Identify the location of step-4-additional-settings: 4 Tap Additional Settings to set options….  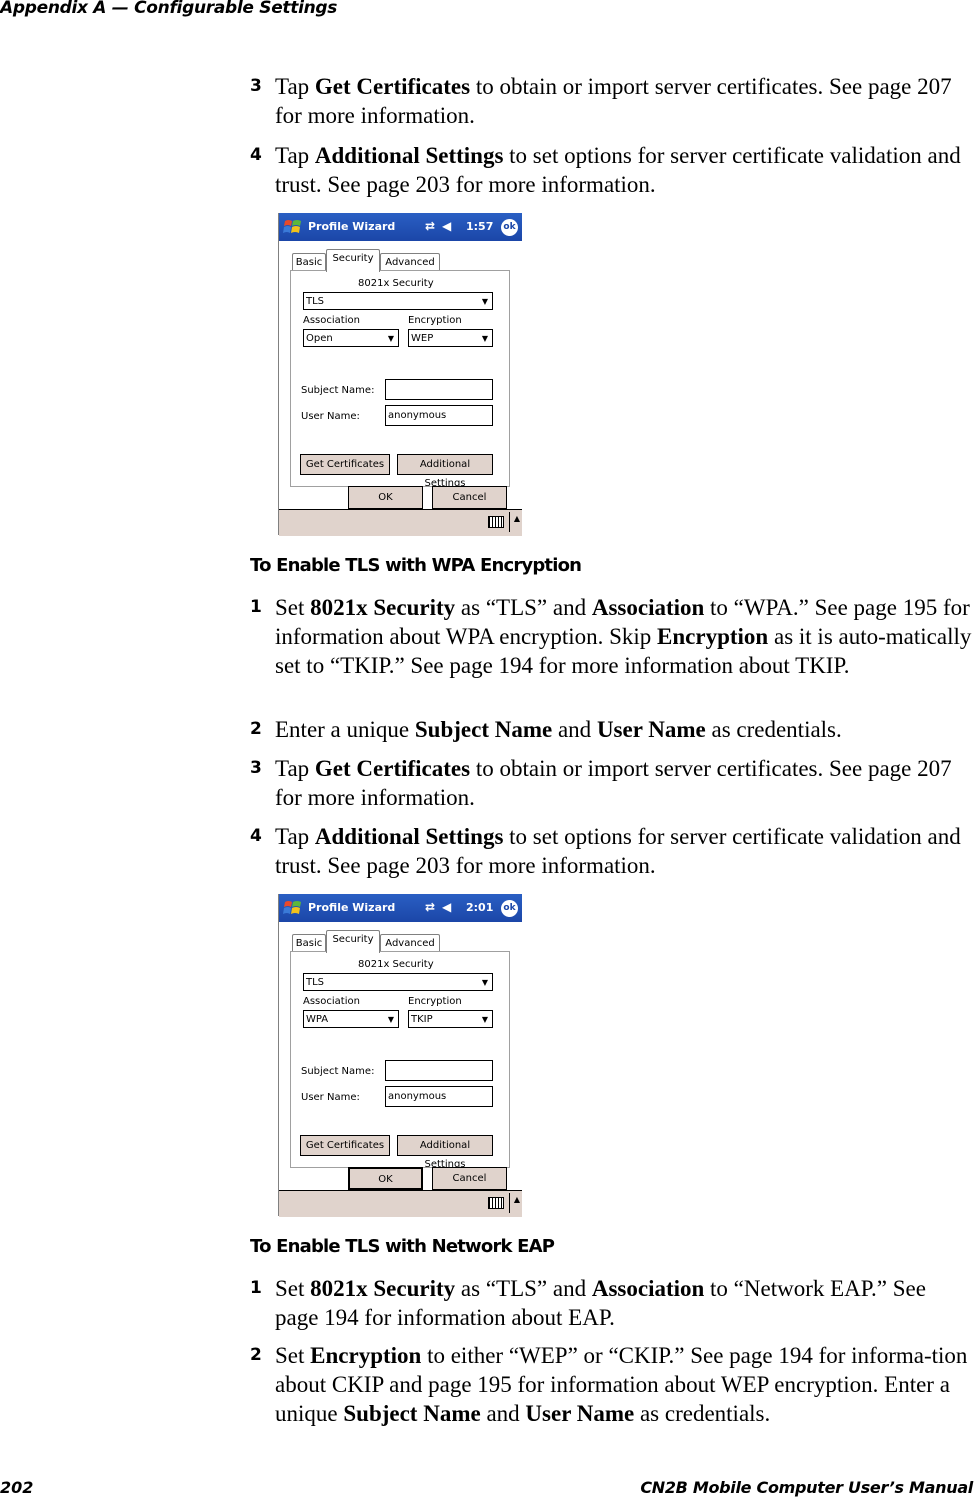
(605, 170).